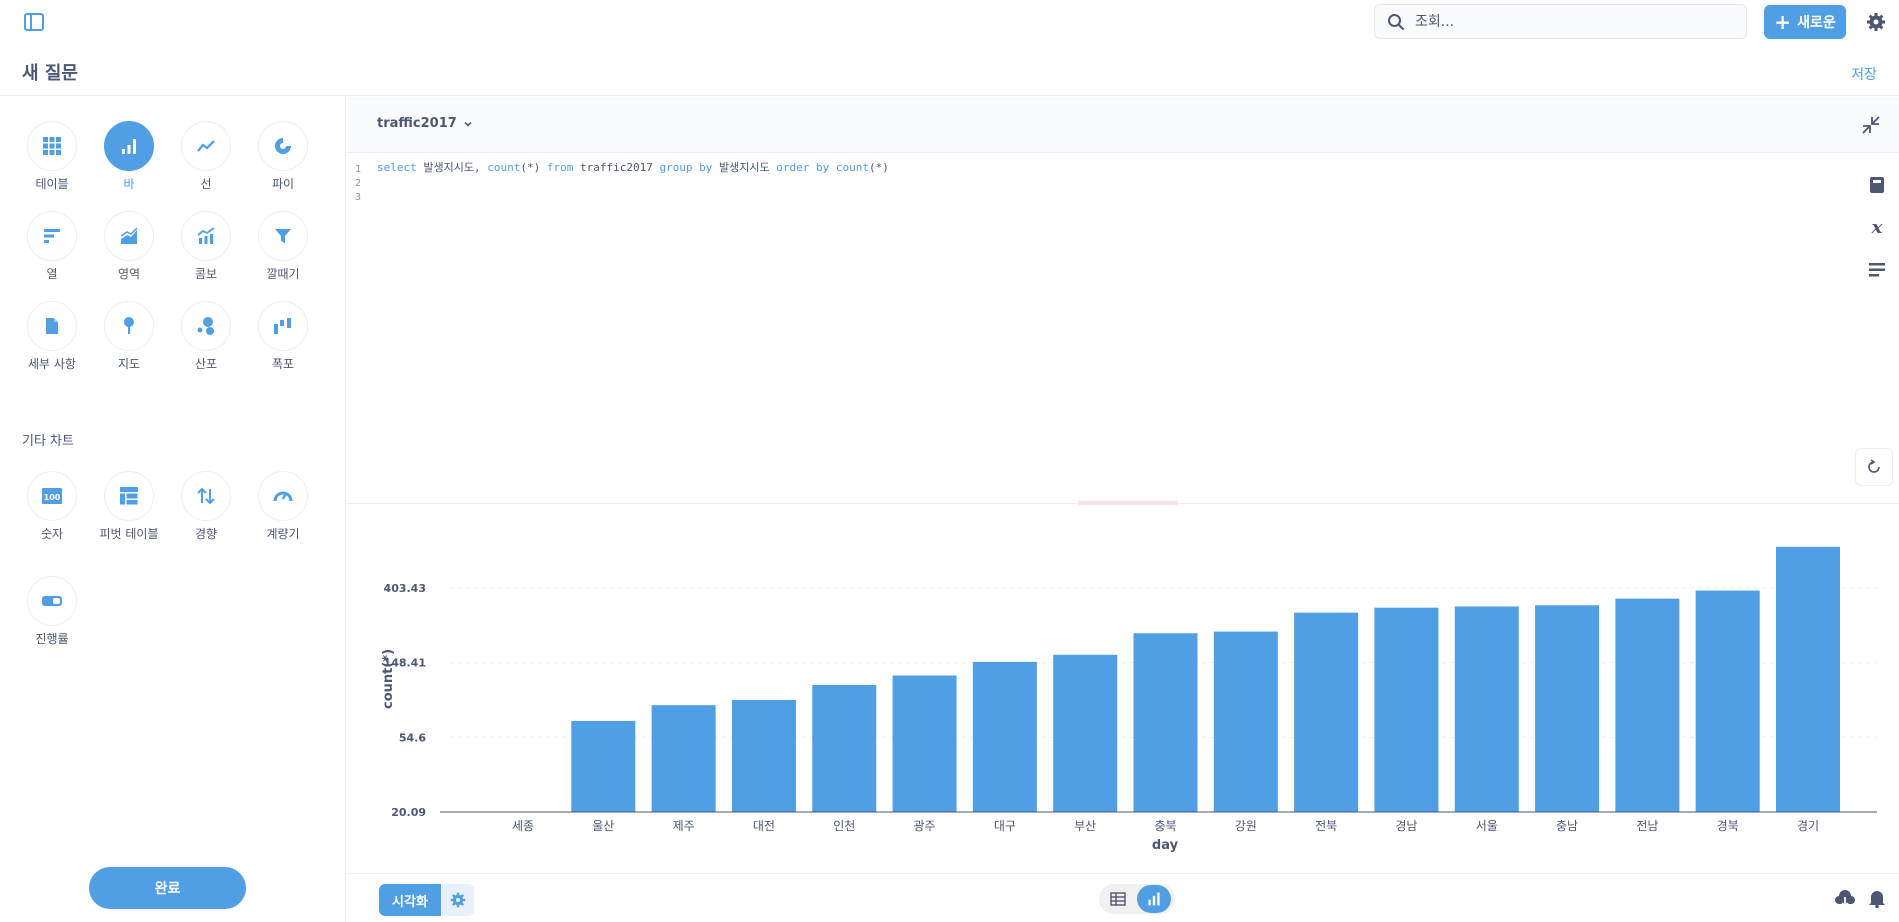 The image size is (1899, 922). What do you see at coordinates (417, 123) in the screenshot?
I see `database-name: traffic2017` at bounding box center [417, 123].